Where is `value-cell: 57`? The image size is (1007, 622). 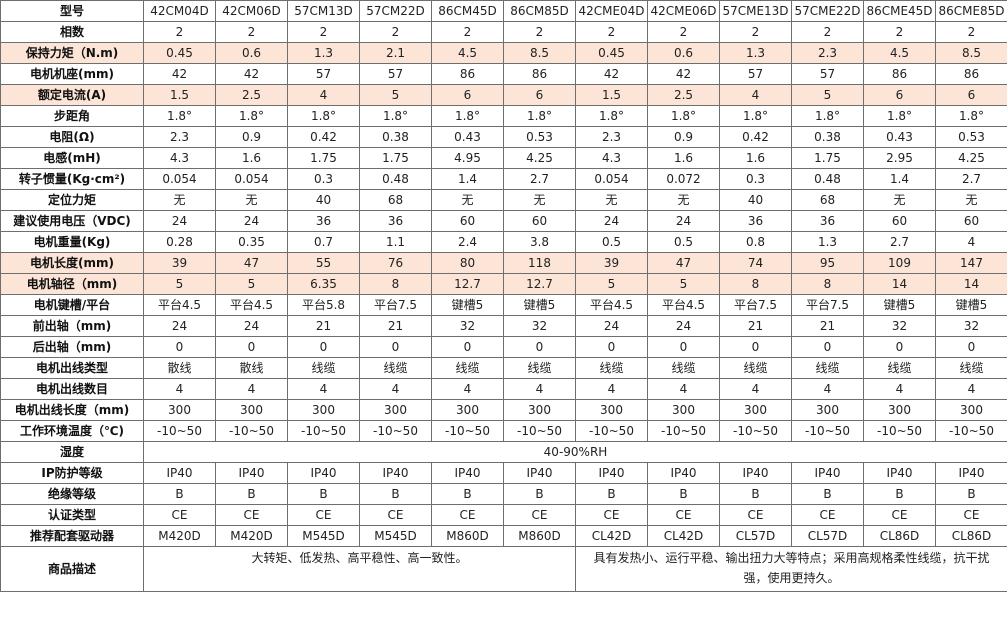 value-cell: 57 is located at coordinates (323, 74).